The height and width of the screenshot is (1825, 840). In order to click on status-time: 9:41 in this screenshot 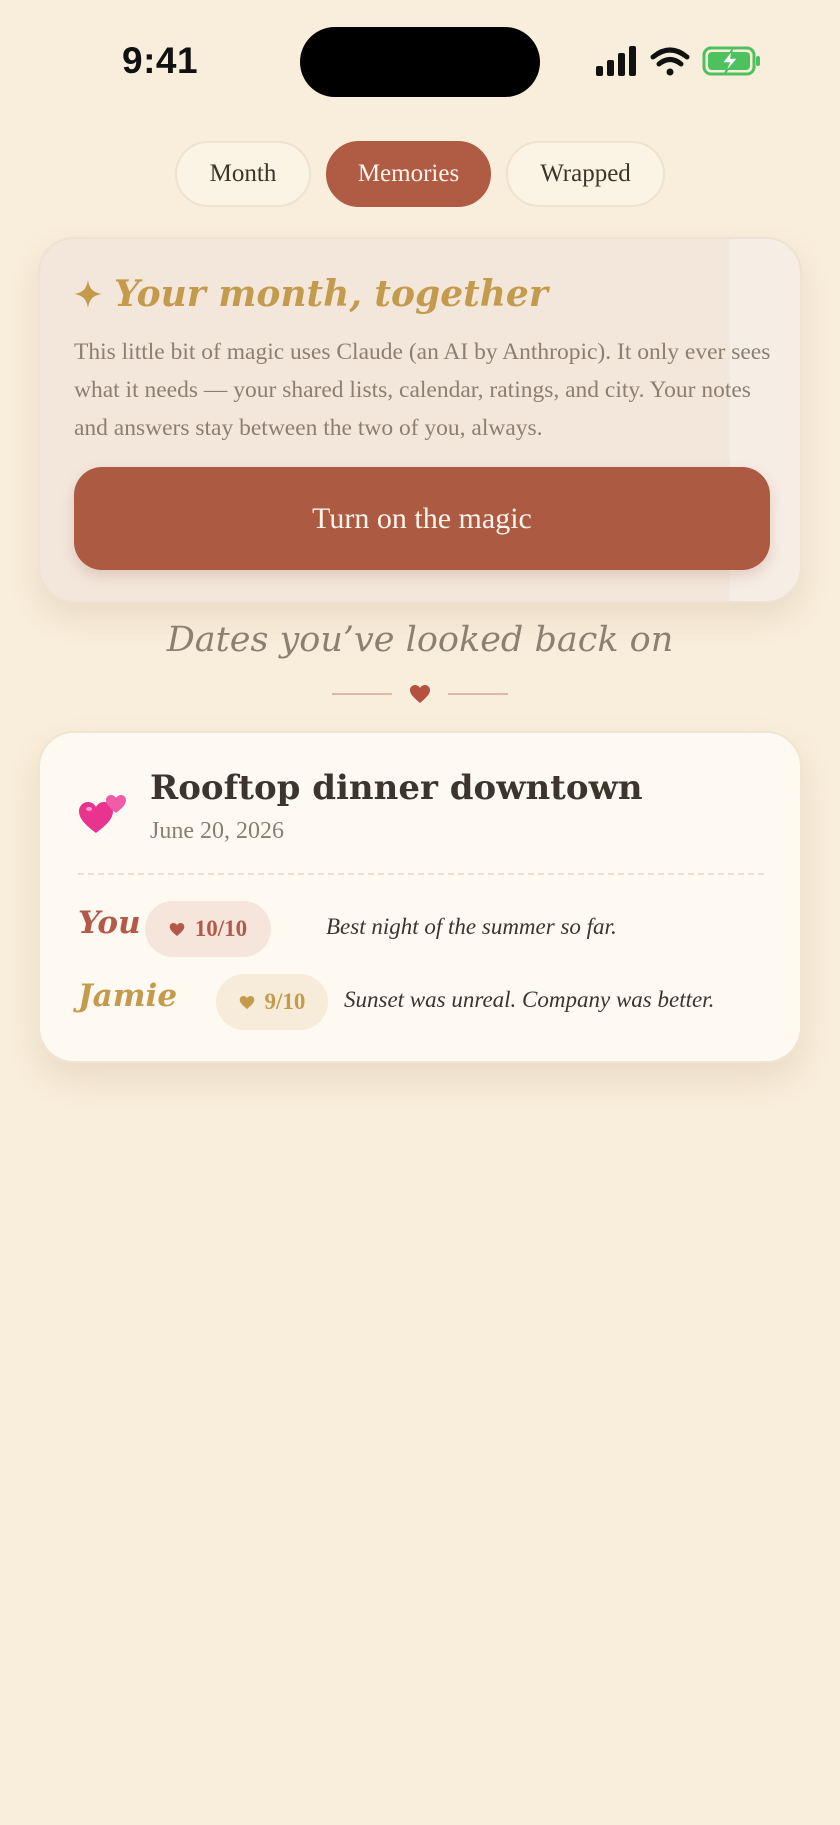, I will do `click(160, 60)`.